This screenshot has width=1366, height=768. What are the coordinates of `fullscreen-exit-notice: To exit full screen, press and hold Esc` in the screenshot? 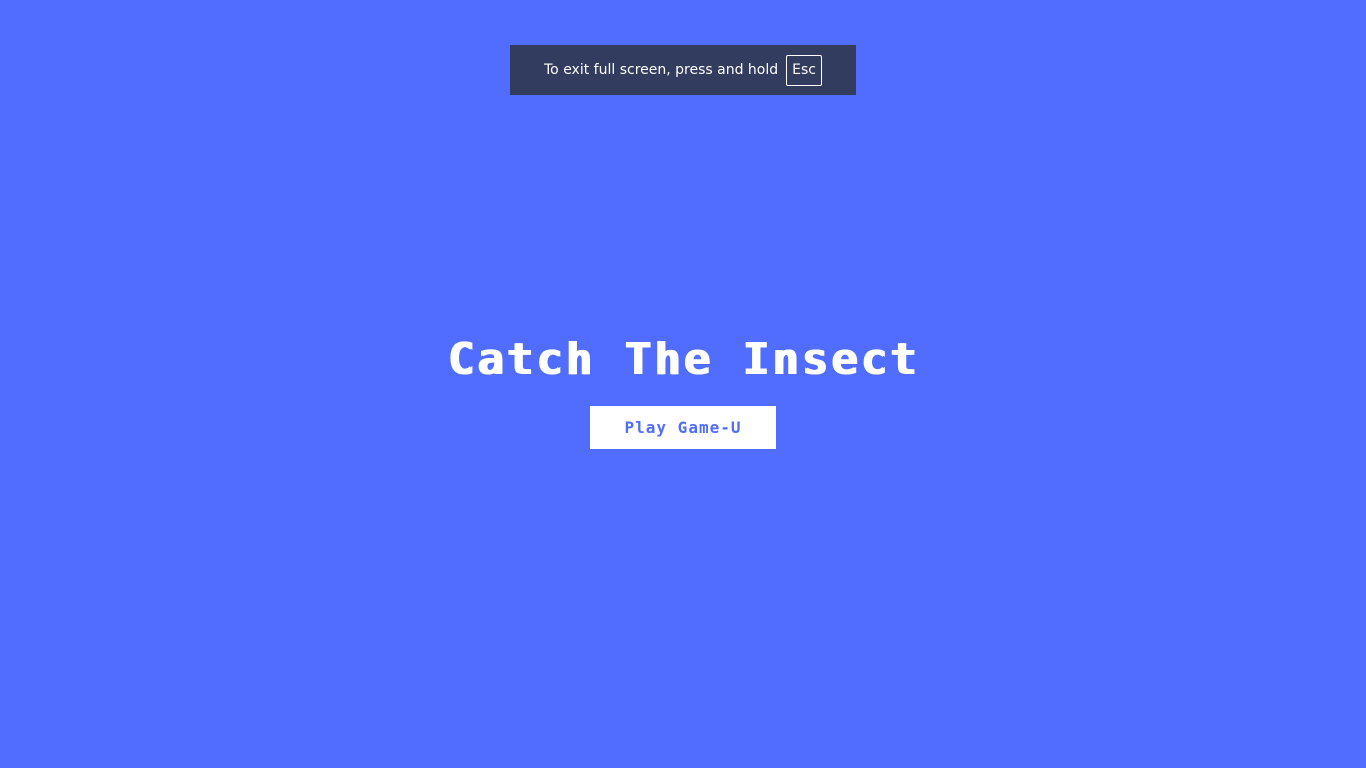 It's located at (683, 70).